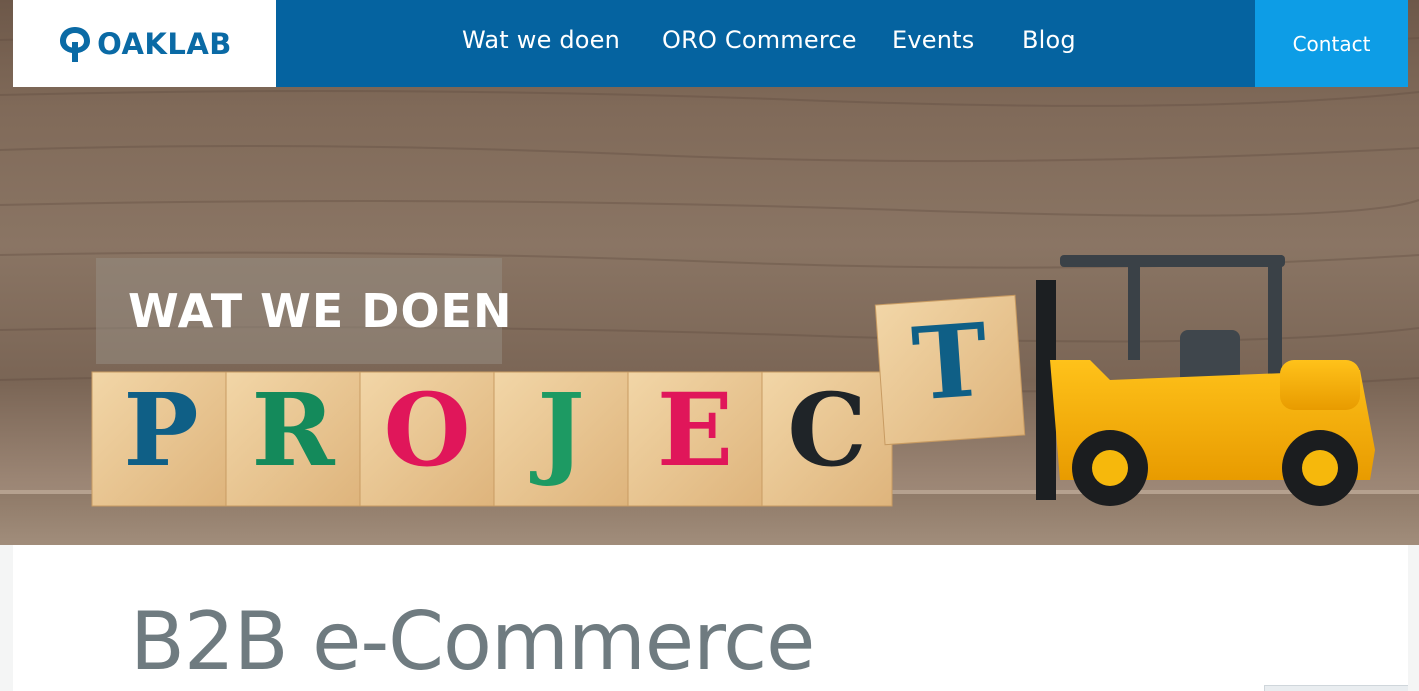 The width and height of the screenshot is (1419, 691). What do you see at coordinates (950, 362) in the screenshot?
I see `block-letter-t: T` at bounding box center [950, 362].